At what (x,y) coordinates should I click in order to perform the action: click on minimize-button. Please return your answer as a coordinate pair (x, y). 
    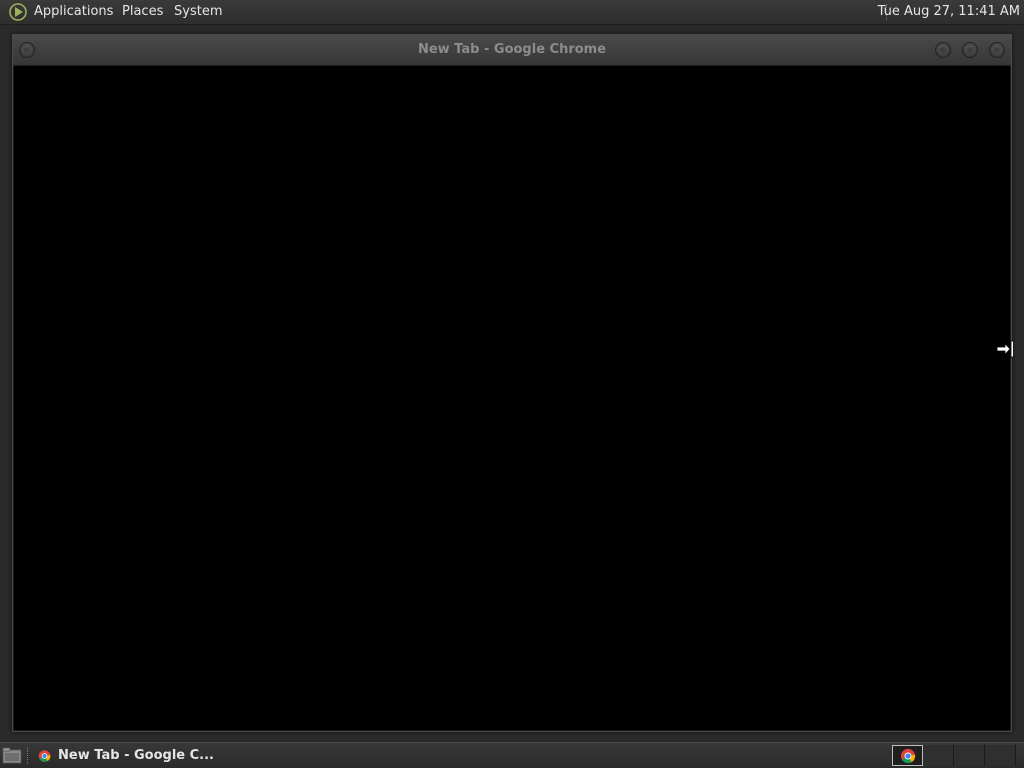
    Looking at the image, I should click on (943, 50).